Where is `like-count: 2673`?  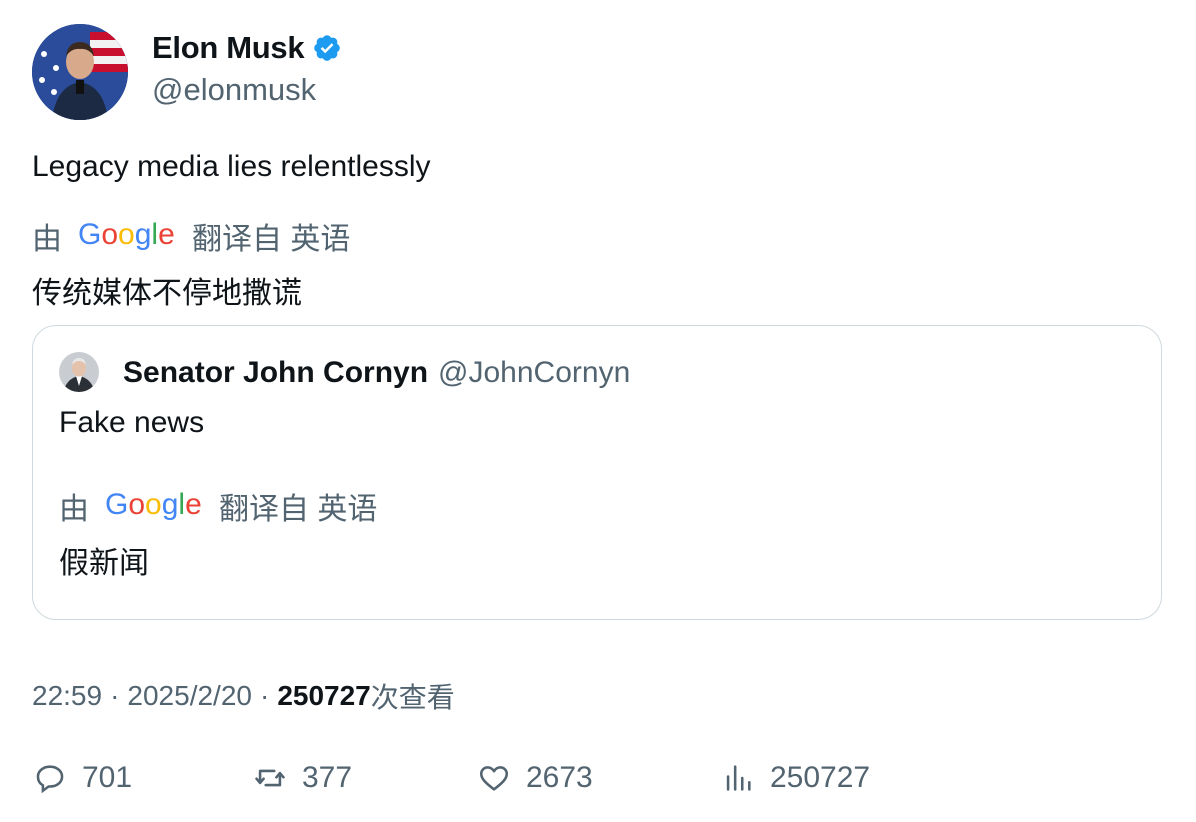 like-count: 2673 is located at coordinates (559, 777).